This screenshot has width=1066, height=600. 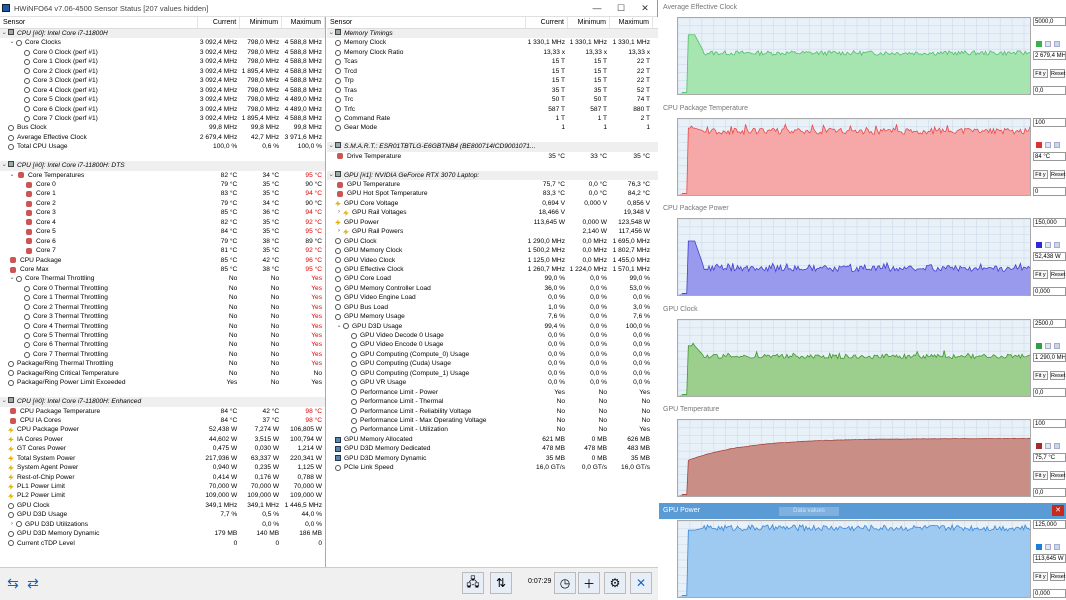 What do you see at coordinates (492, 278) in the screenshot?
I see `sensor-row: GPU Core Load 99,0 % 0,0 % 99,0 %` at bounding box center [492, 278].